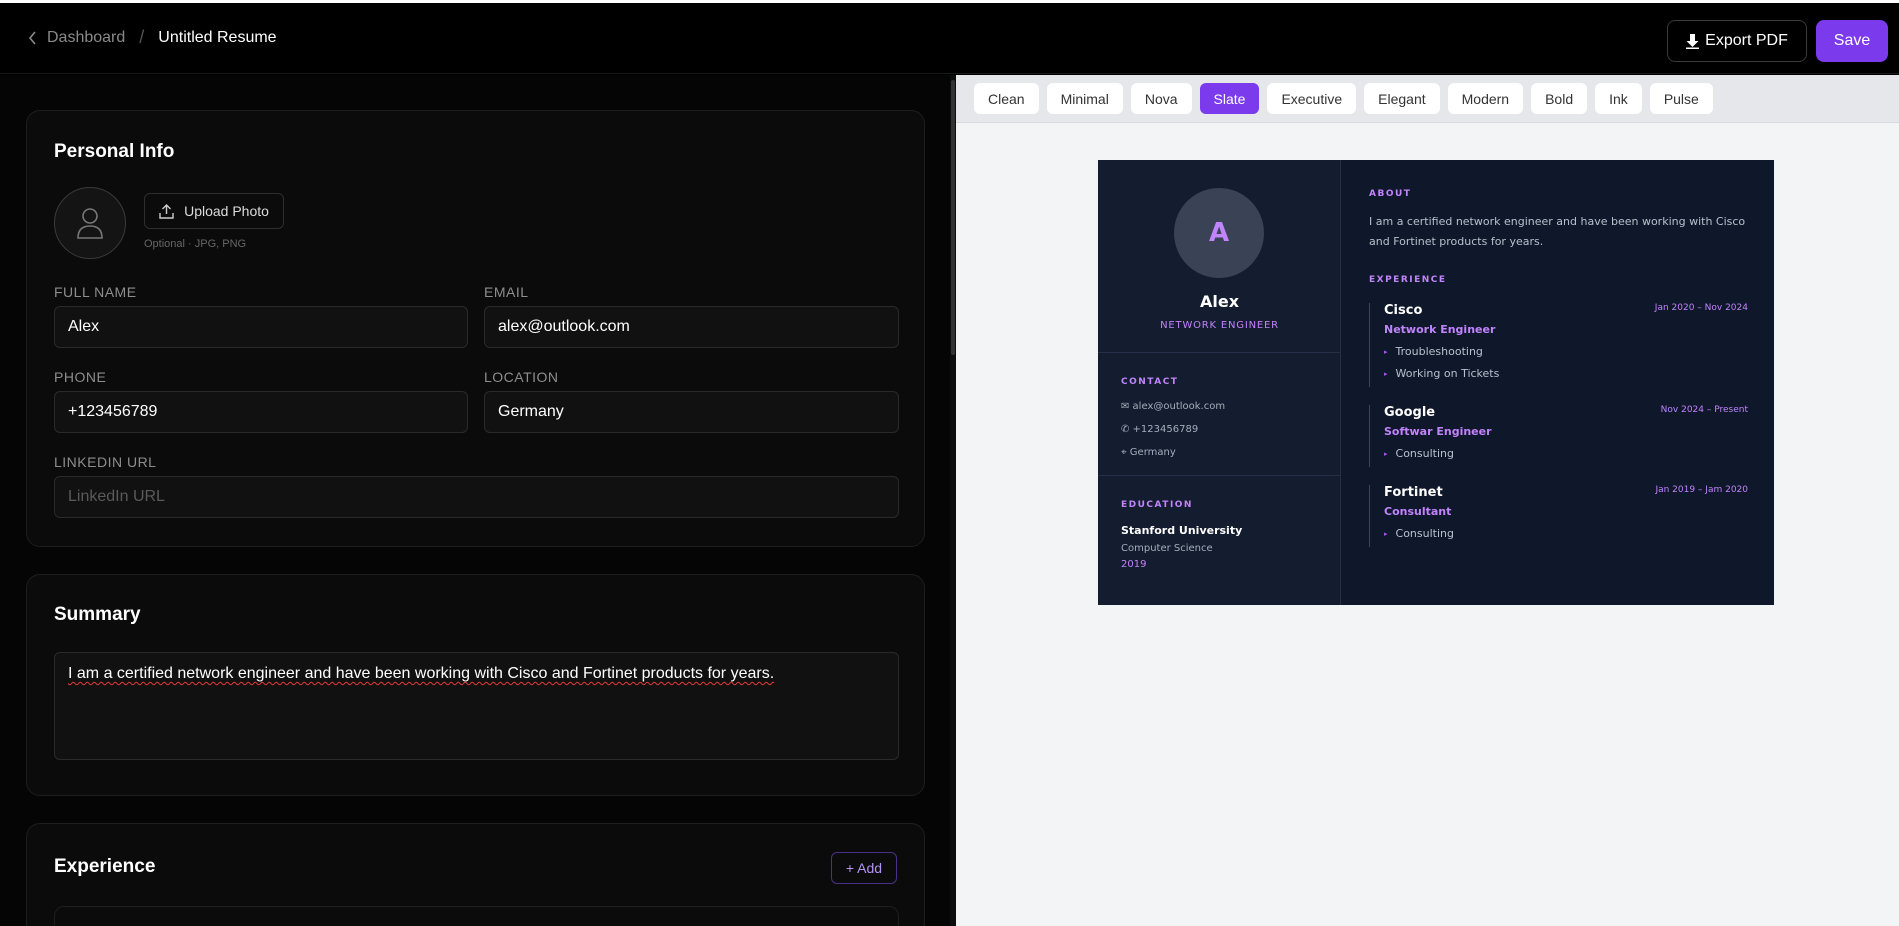 The image size is (1899, 926). What do you see at coordinates (95, 292) in the screenshot?
I see `full-name-label: FULL NAME` at bounding box center [95, 292].